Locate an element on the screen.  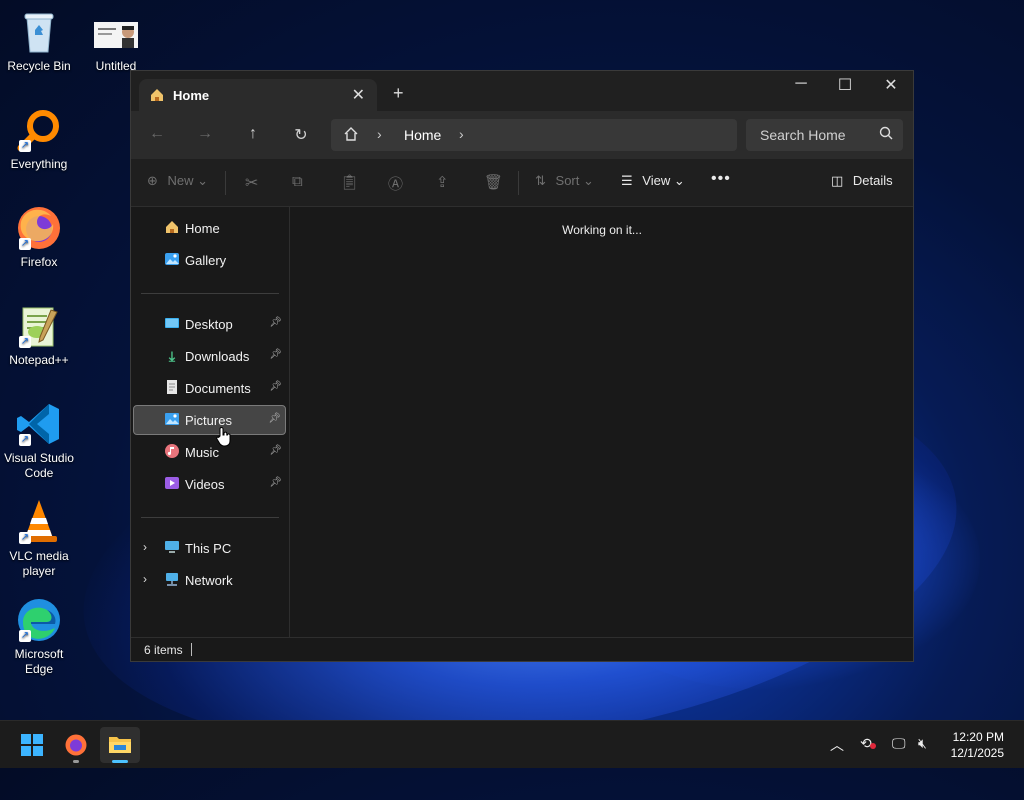
desktop-icon-vscode: ↗ Visual Studio Code is located at coordinates (39, 440).